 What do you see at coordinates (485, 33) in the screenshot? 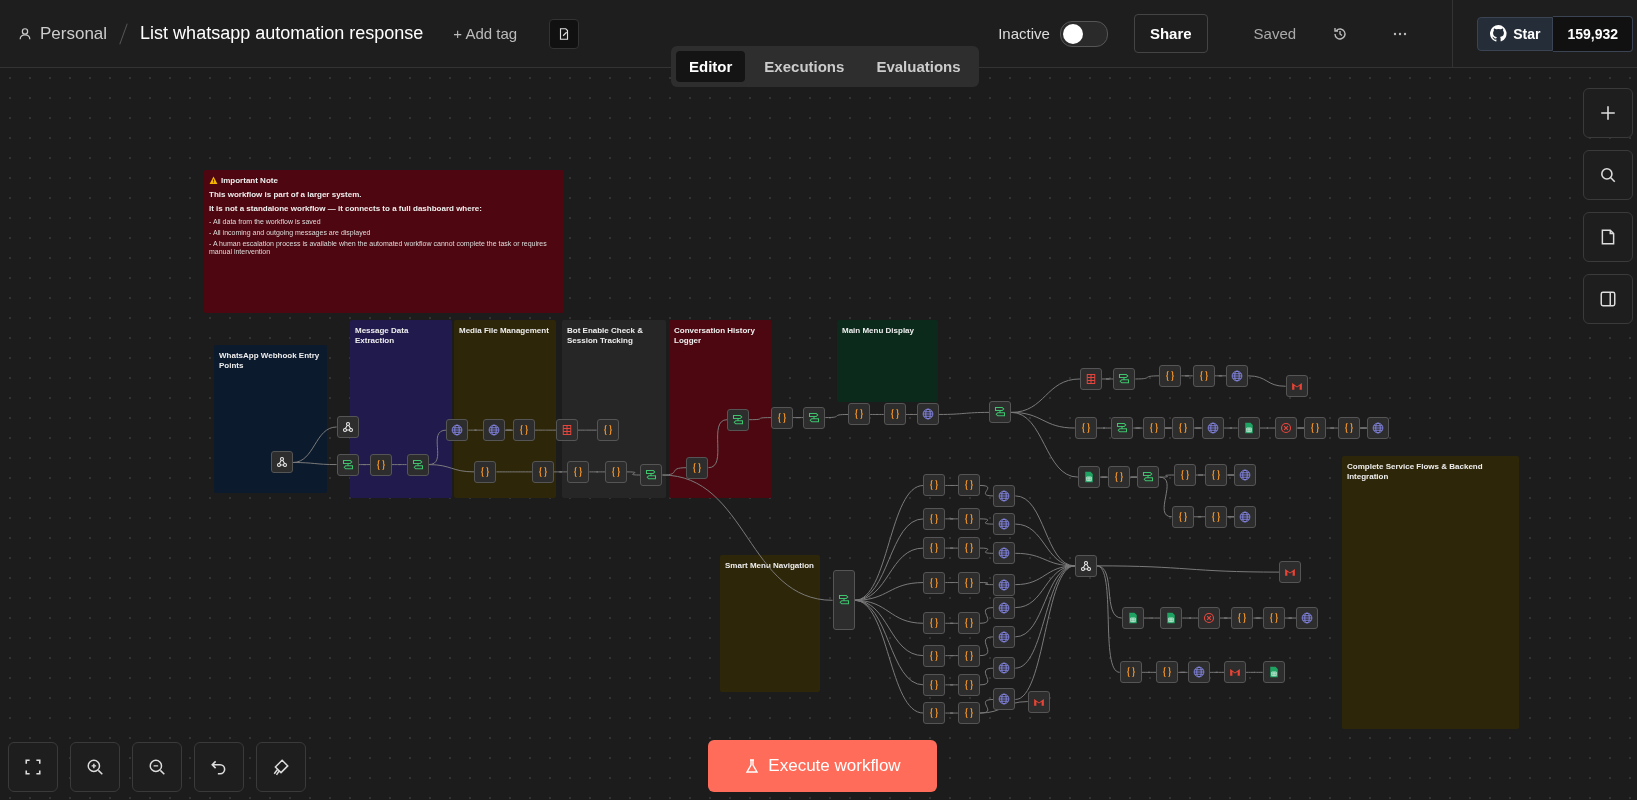
I see `add-tag-button: + Add tag` at bounding box center [485, 33].